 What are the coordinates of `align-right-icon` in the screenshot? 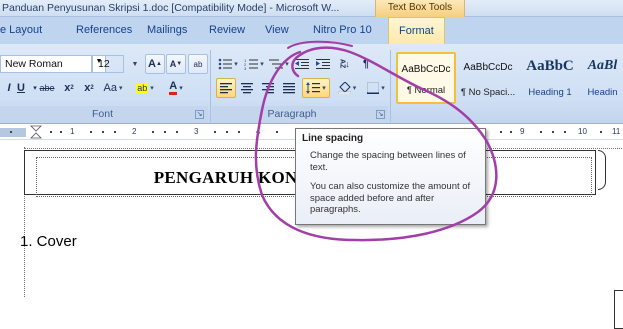 It's located at (268, 87).